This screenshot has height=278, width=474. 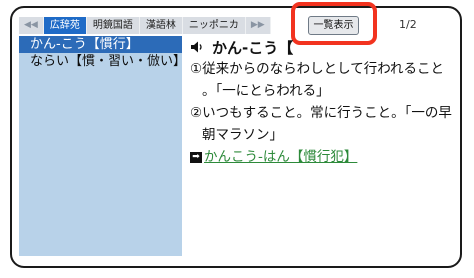 What do you see at coordinates (214, 25) in the screenshot?
I see `tab-nipponica: ニッポニカ` at bounding box center [214, 25].